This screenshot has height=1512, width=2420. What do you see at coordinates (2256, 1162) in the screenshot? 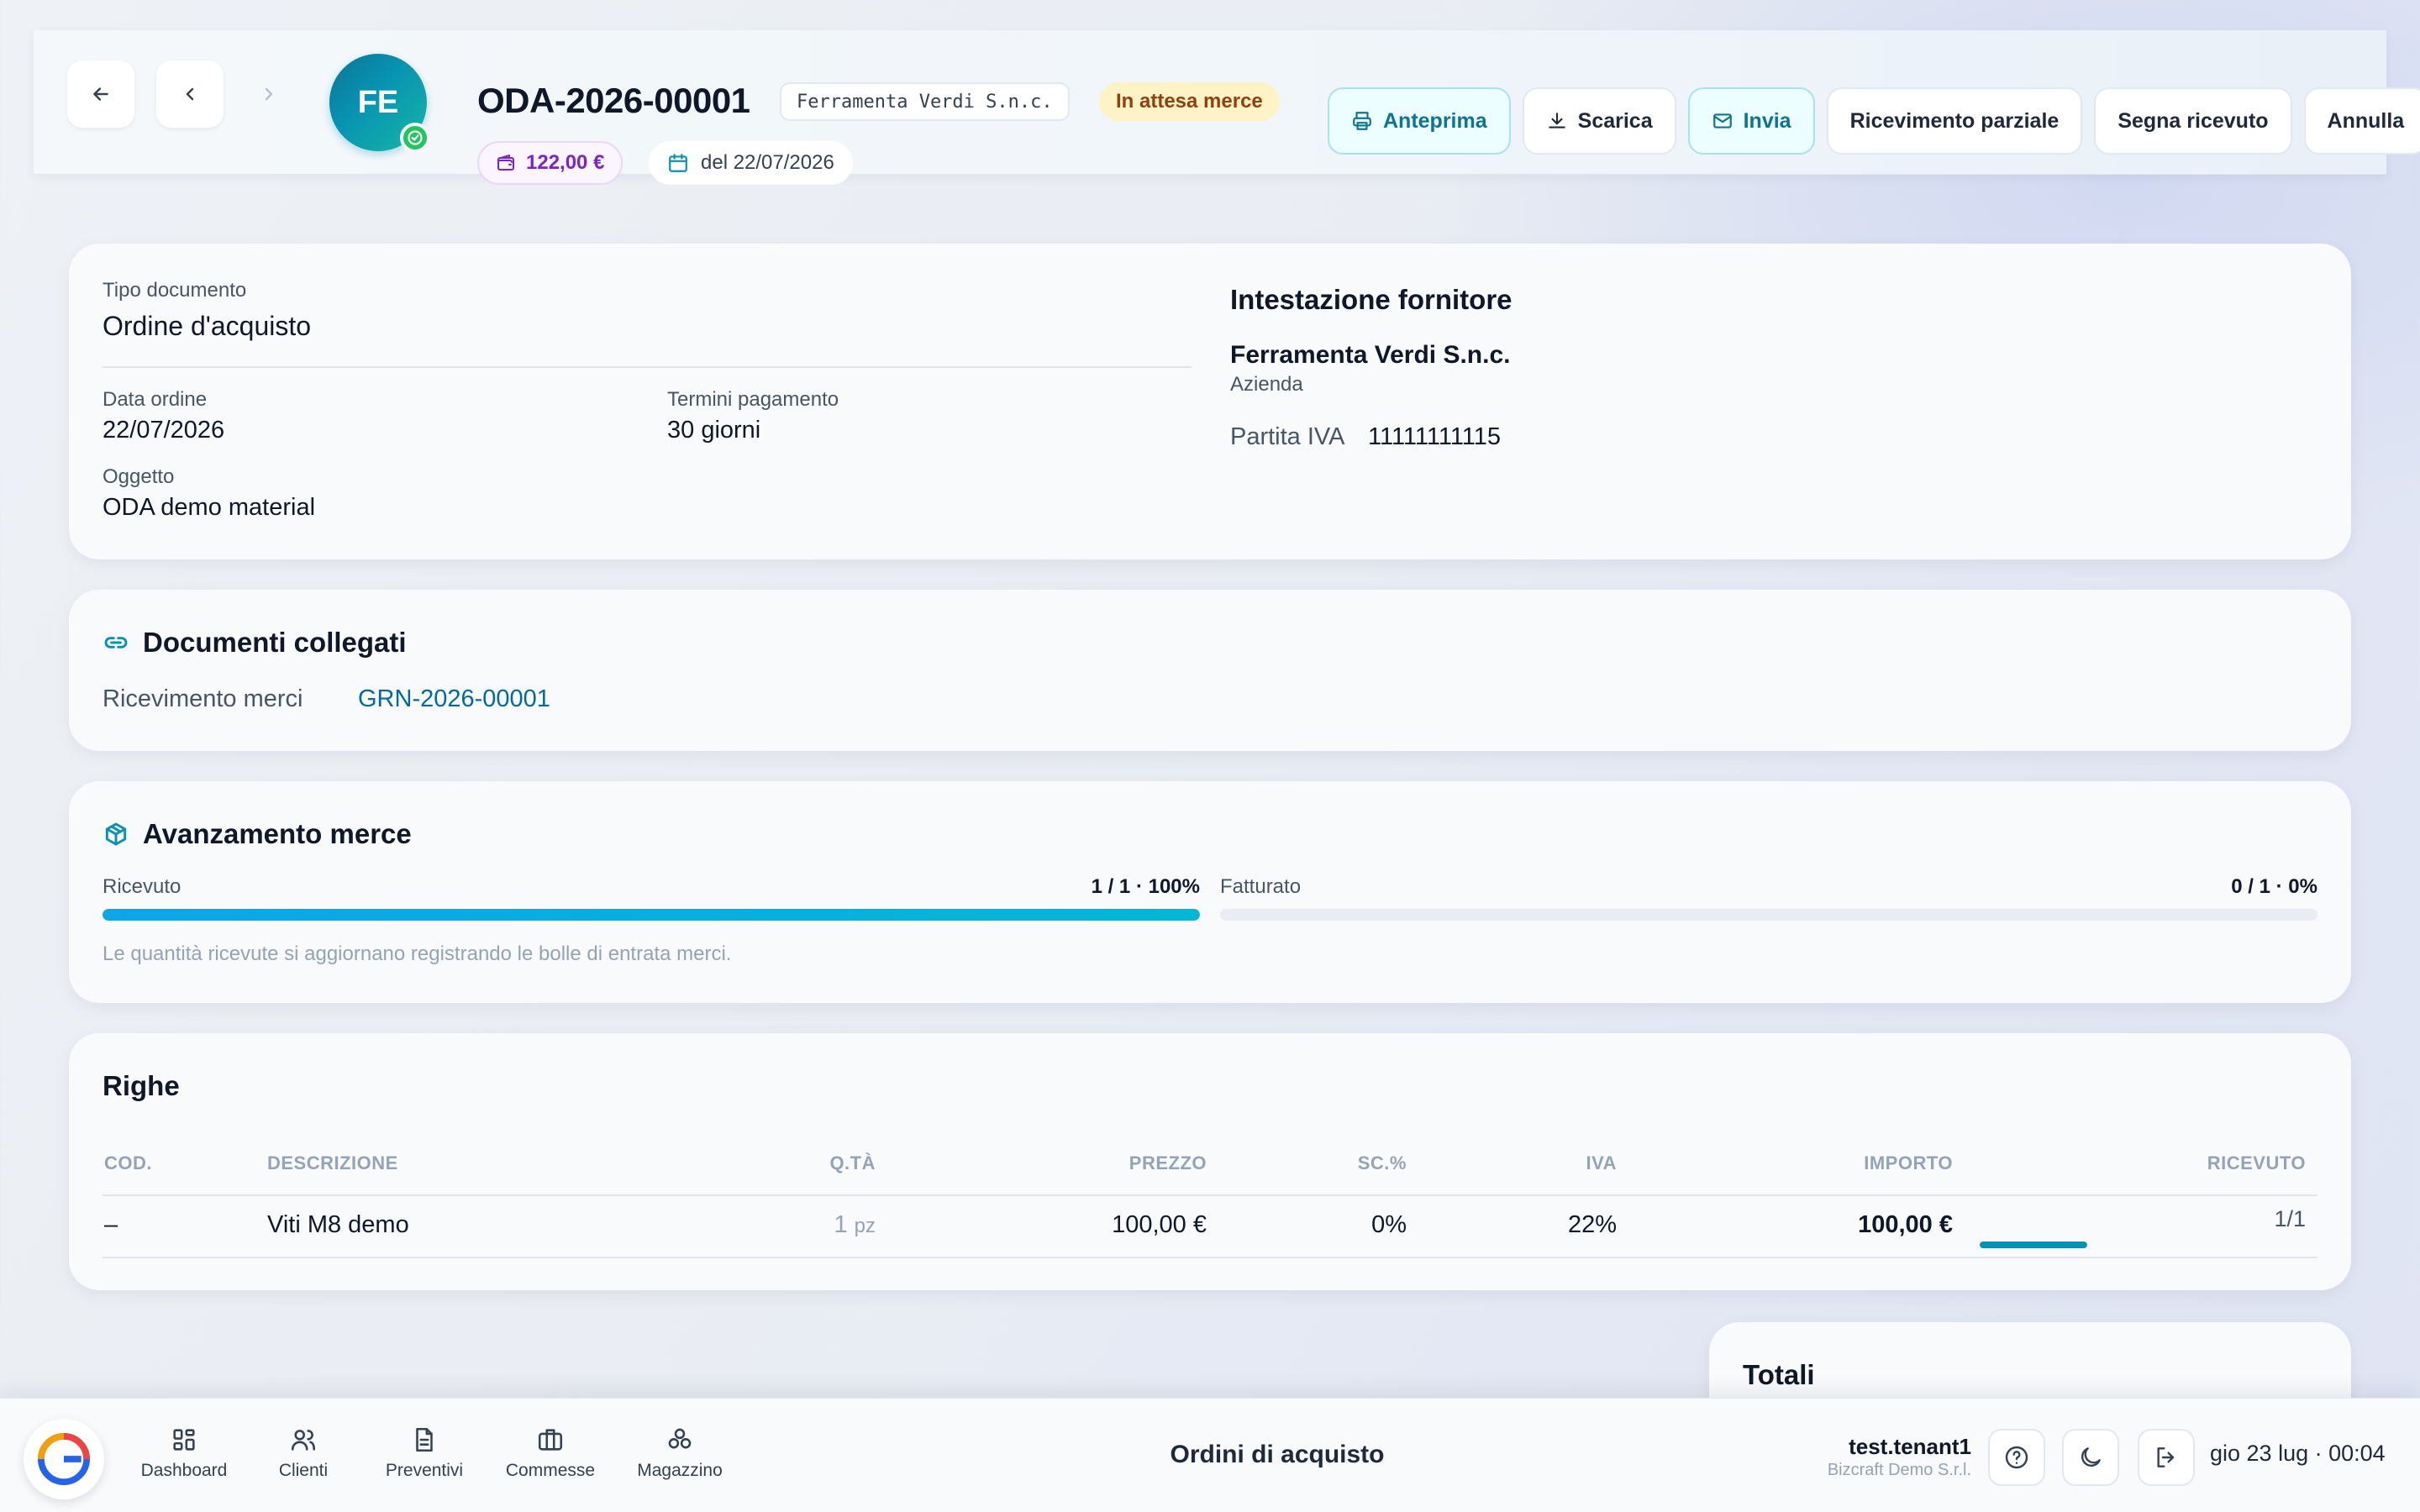
I see `col-received: RICEVUTO` at bounding box center [2256, 1162].